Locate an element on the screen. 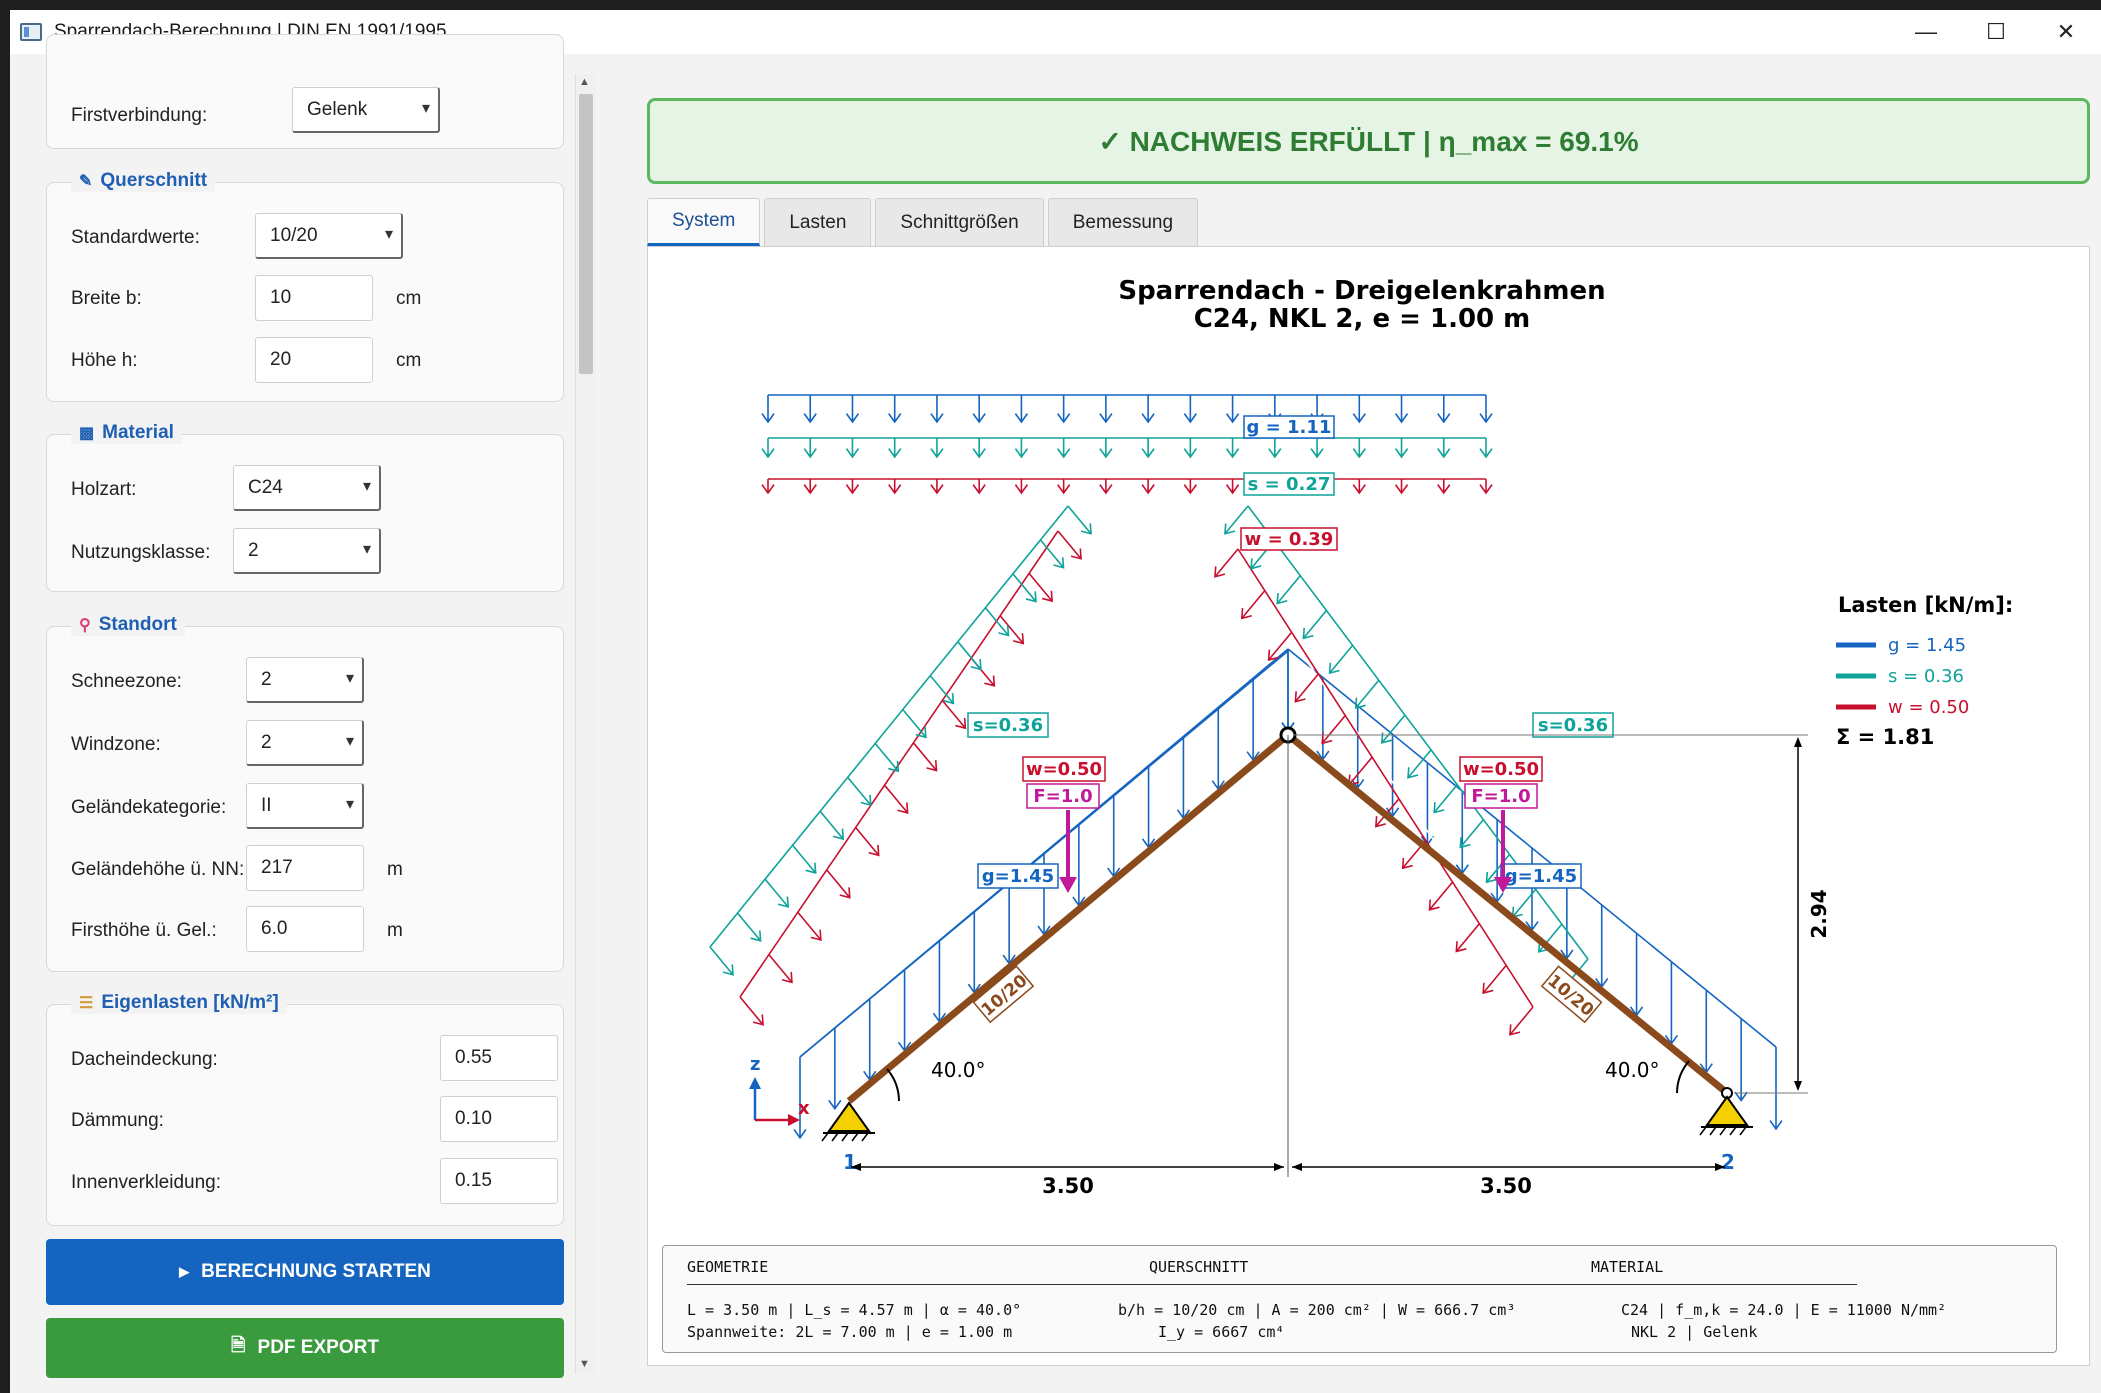 This screenshot has width=2101, height=1393. firstverbindung-select: Gelenk is located at coordinates (366, 110).